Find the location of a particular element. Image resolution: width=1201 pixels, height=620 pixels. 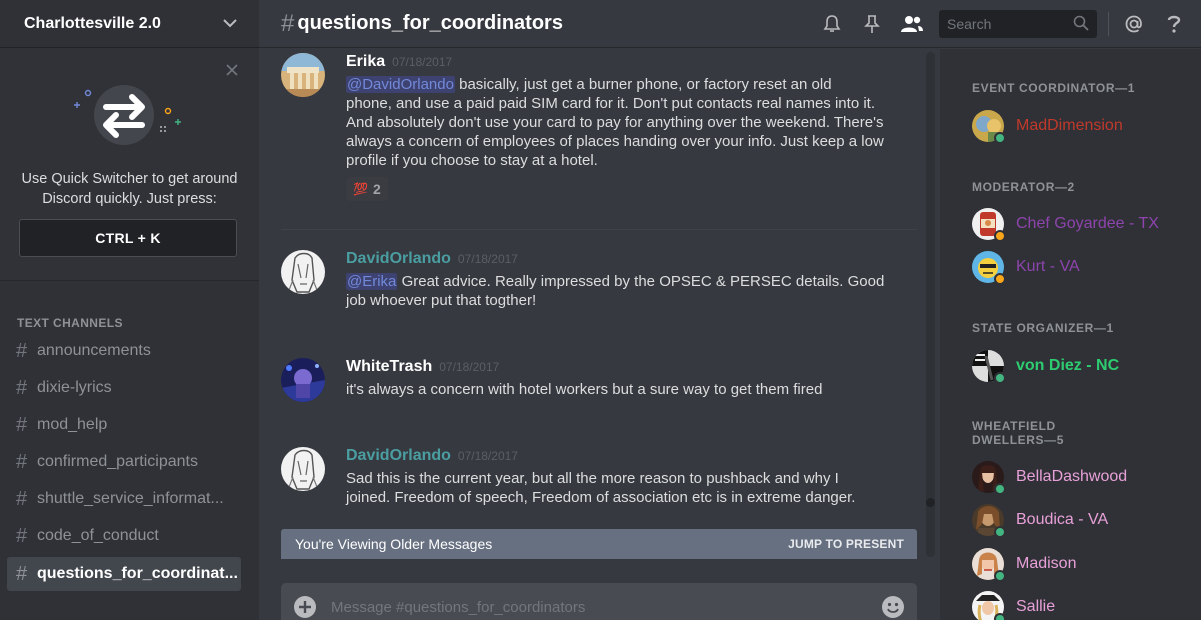

member-item: Chef Goyardee - TX is located at coordinates (1082, 224).